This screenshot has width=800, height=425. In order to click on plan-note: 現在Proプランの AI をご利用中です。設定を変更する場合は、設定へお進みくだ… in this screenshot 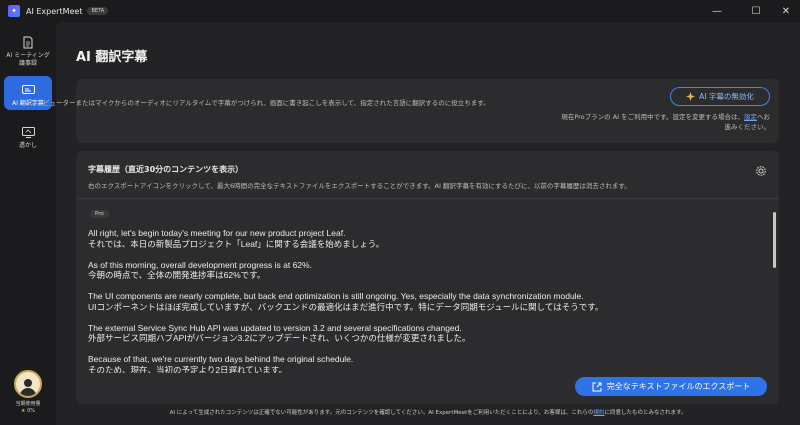, I will do `click(665, 122)`.